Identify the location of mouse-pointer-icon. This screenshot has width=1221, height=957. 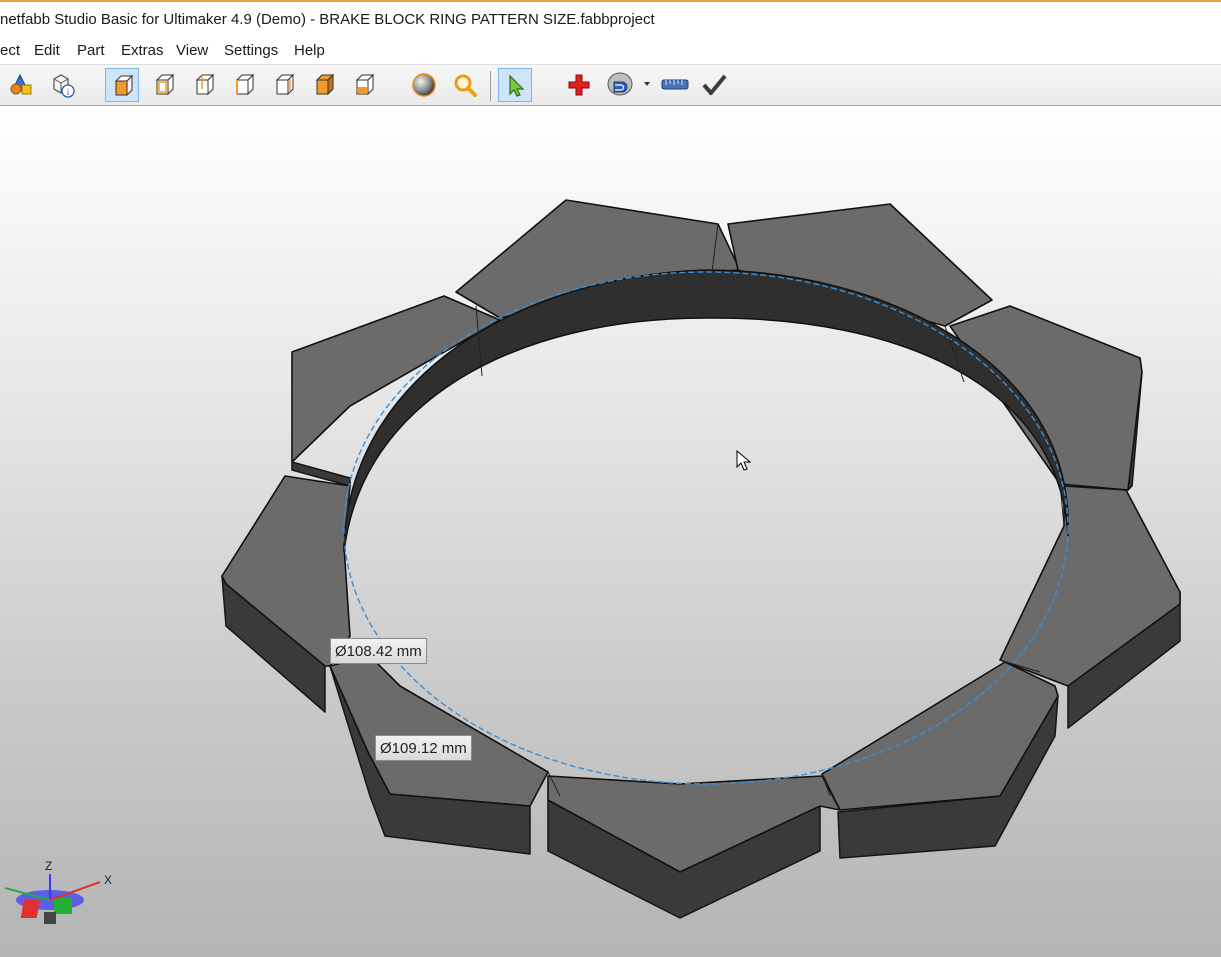
(744, 460).